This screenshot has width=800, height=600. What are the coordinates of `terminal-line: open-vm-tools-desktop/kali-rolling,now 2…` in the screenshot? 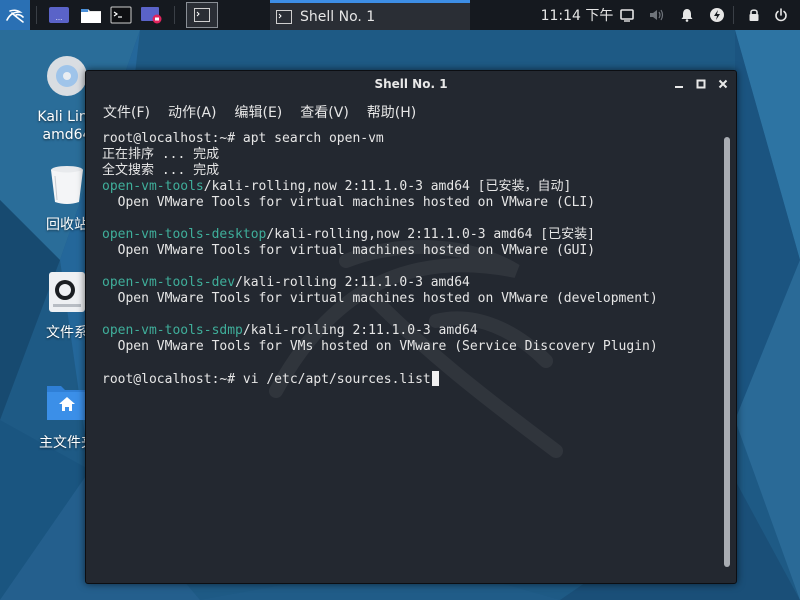 It's located at (411, 235).